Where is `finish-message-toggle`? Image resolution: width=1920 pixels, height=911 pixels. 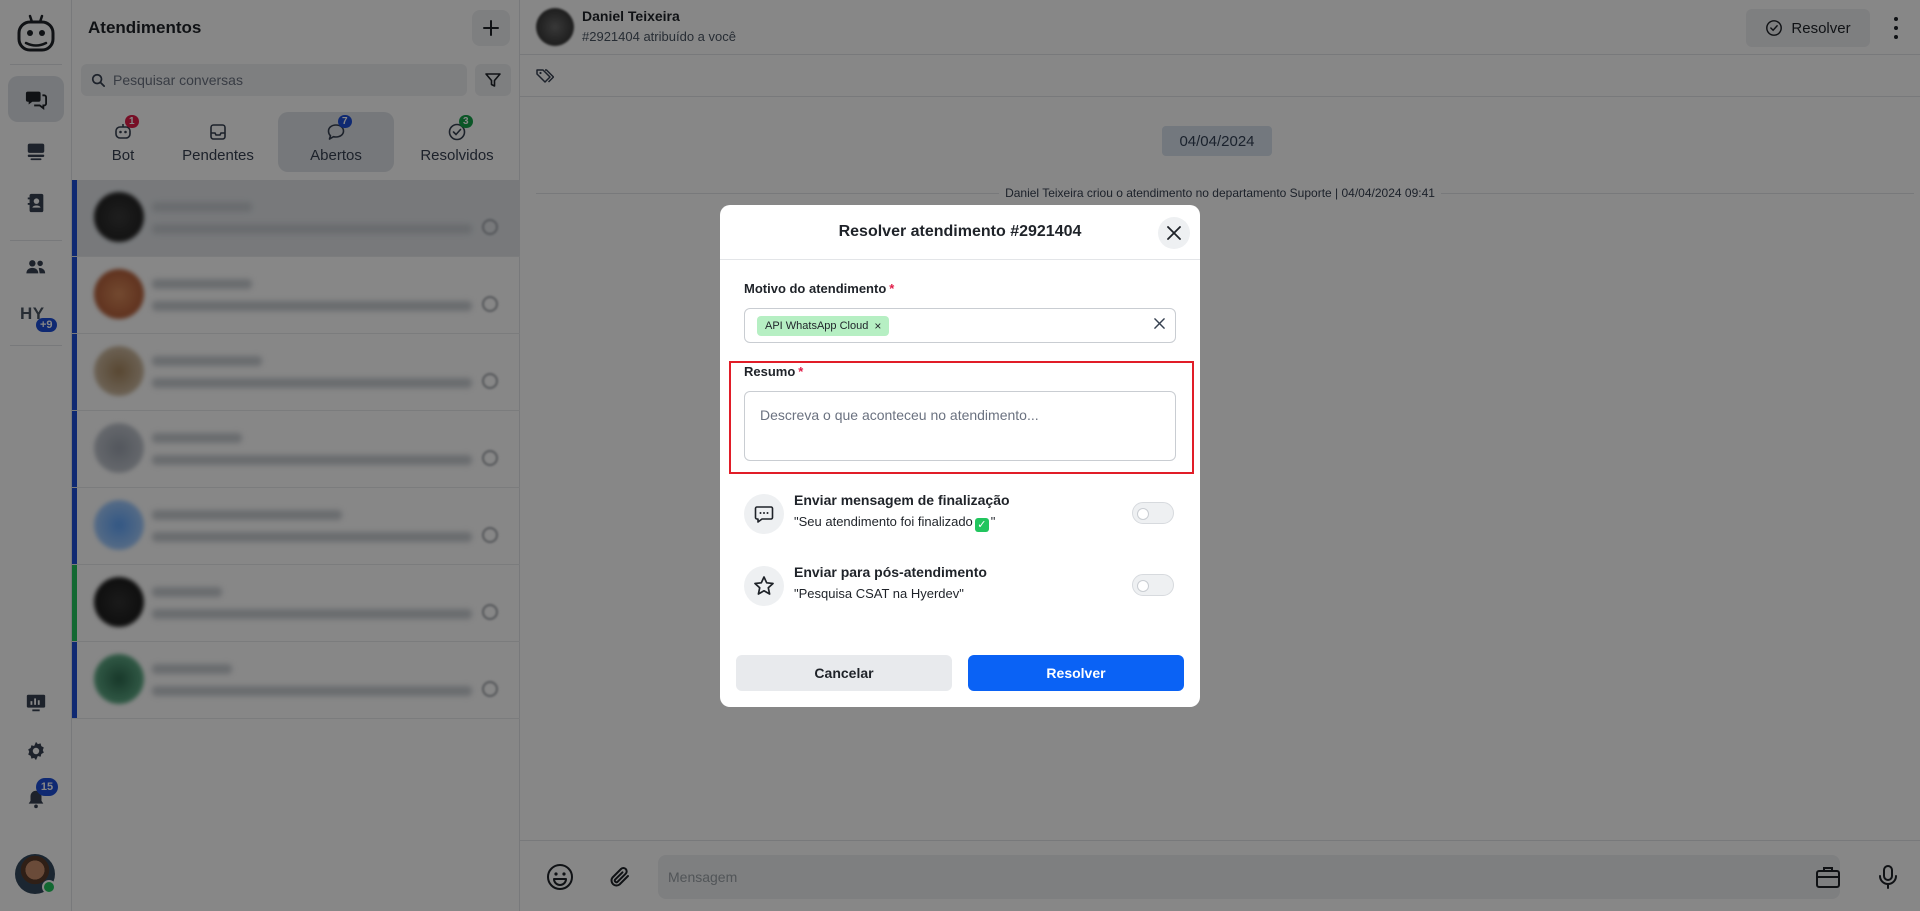
finish-message-toggle is located at coordinates (1153, 513).